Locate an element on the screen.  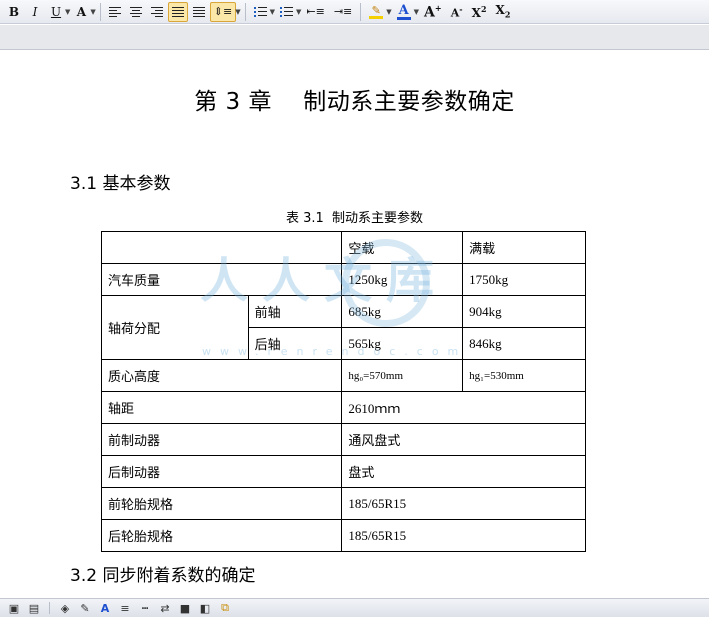
text-effect-button: A is located at coordinates (81, 12).